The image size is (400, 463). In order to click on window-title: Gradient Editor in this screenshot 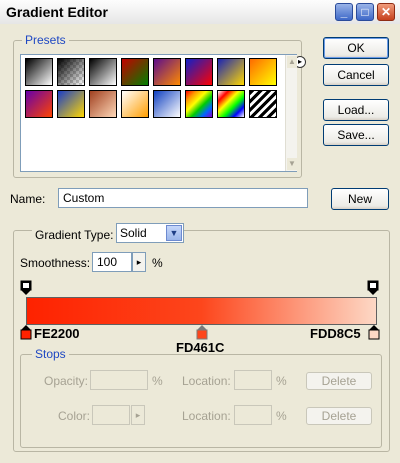, I will do `click(57, 12)`.